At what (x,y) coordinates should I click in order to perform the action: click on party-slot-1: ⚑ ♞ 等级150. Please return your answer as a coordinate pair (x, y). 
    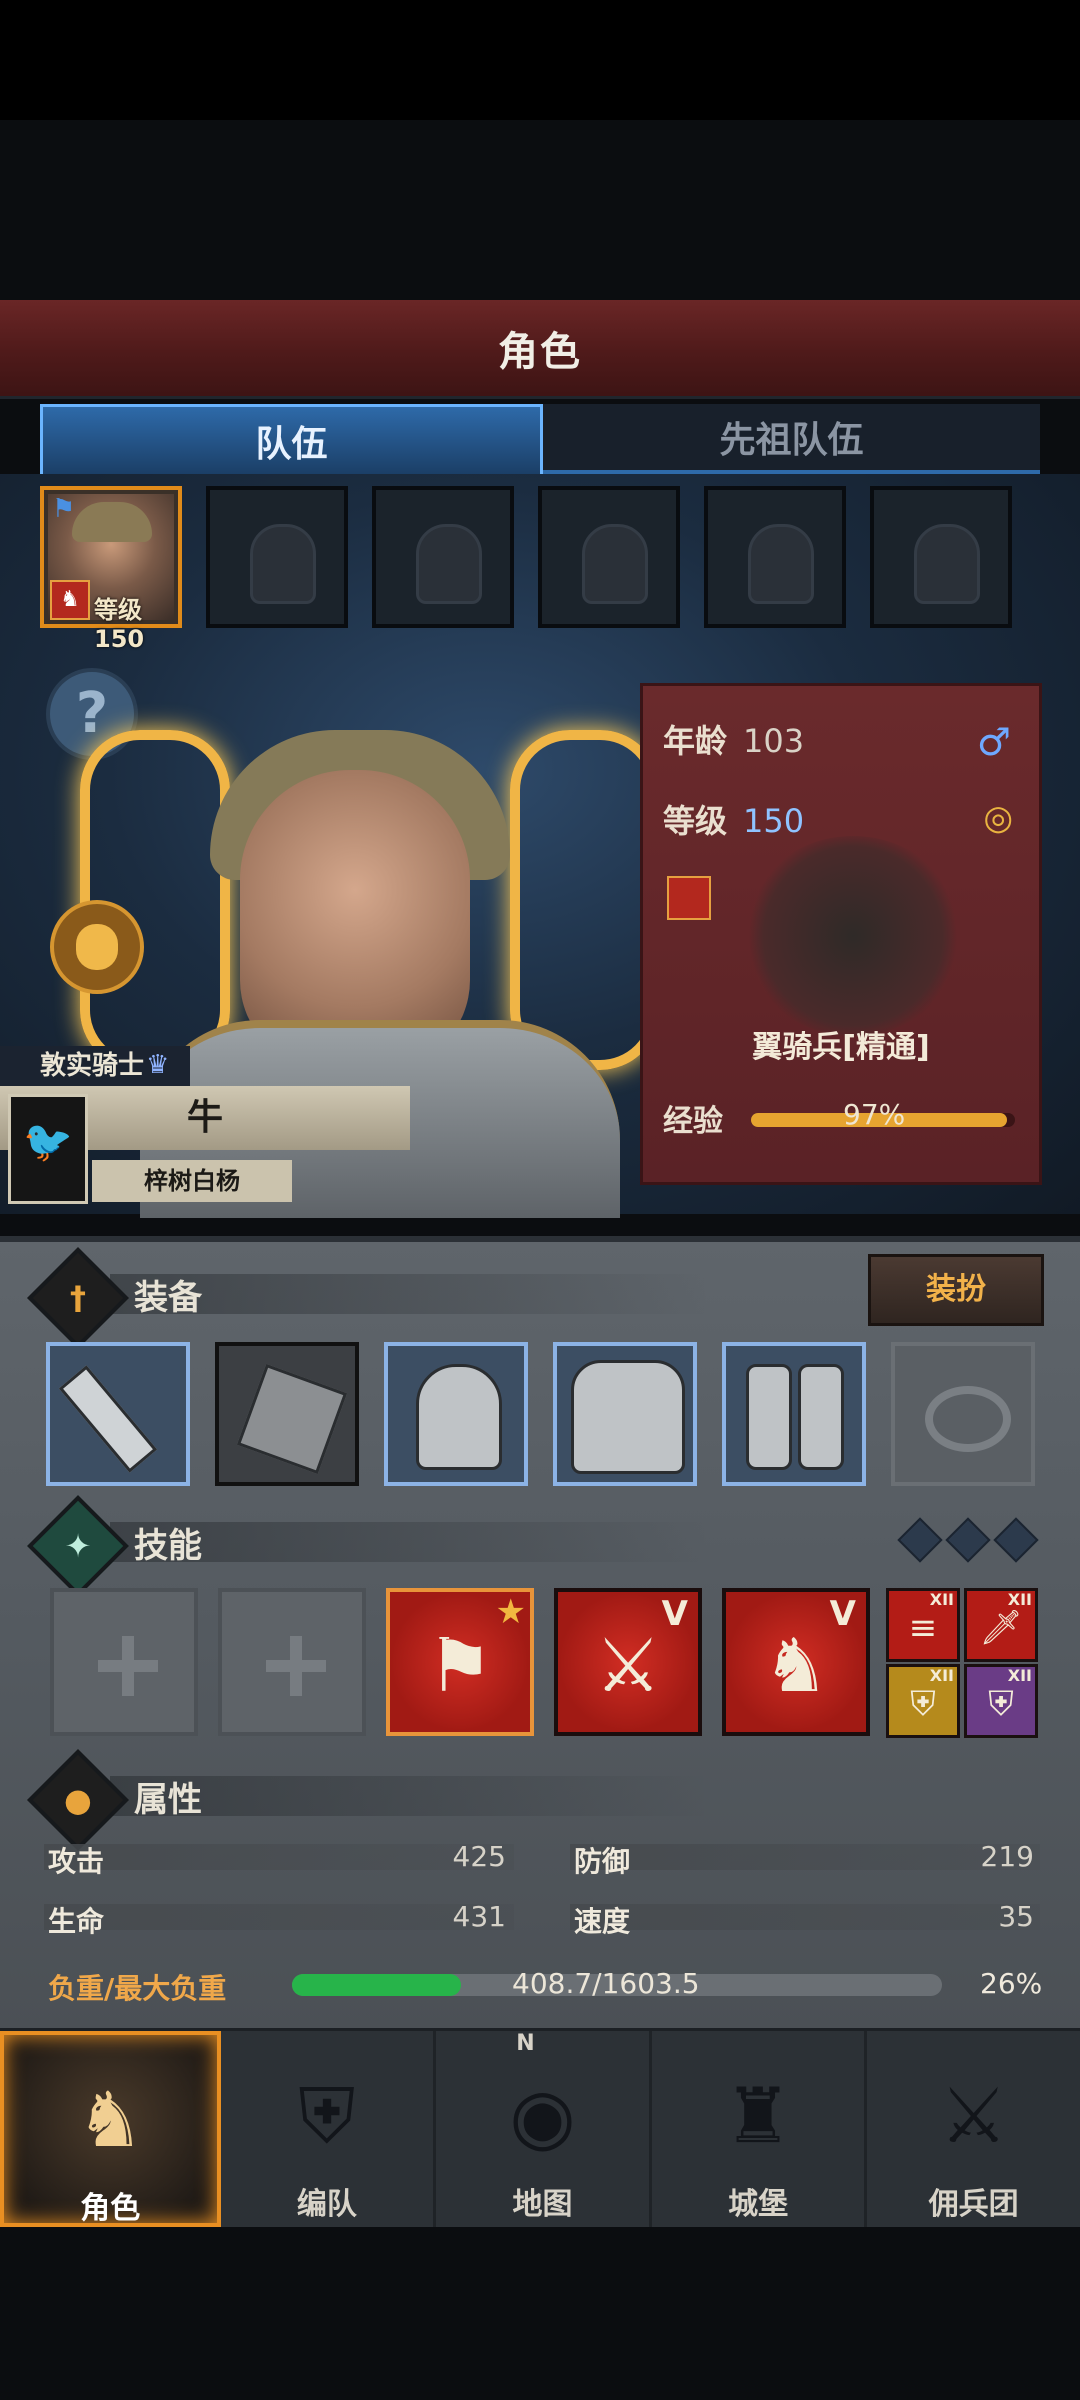
    Looking at the image, I should click on (111, 569).